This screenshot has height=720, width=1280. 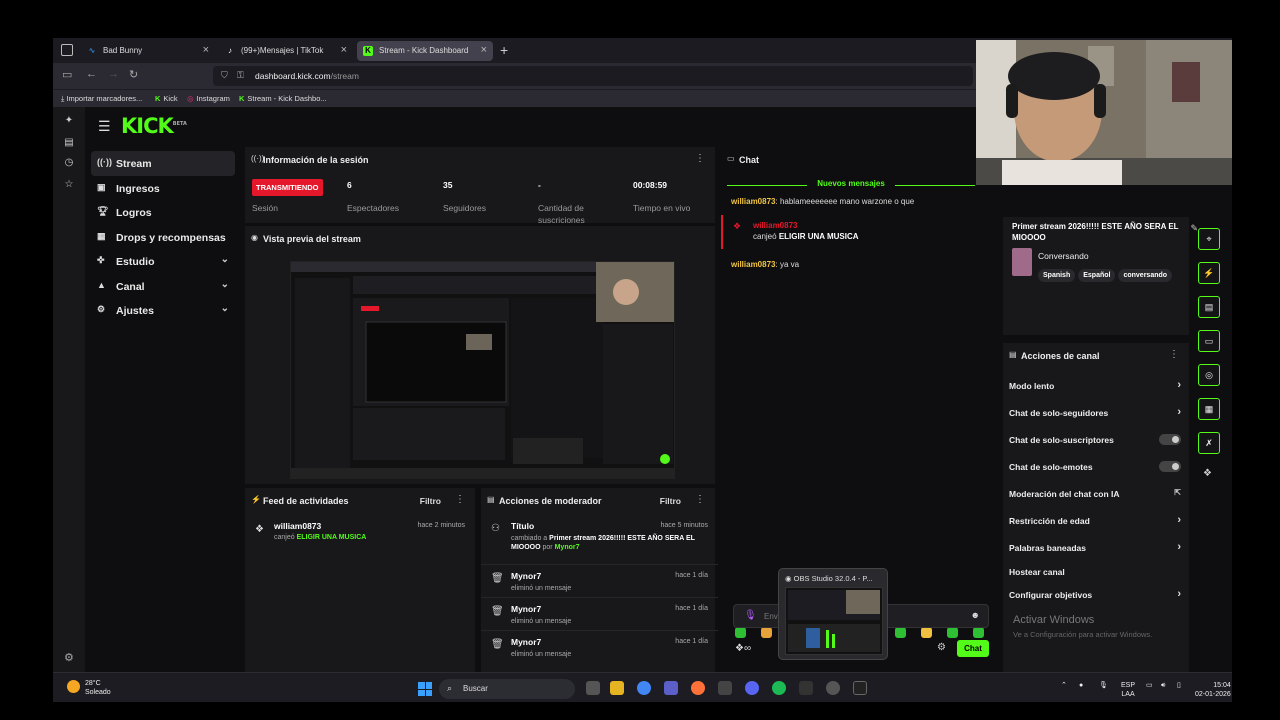 What do you see at coordinates (297, 526) in the screenshot?
I see `activity-user: william0873` at bounding box center [297, 526].